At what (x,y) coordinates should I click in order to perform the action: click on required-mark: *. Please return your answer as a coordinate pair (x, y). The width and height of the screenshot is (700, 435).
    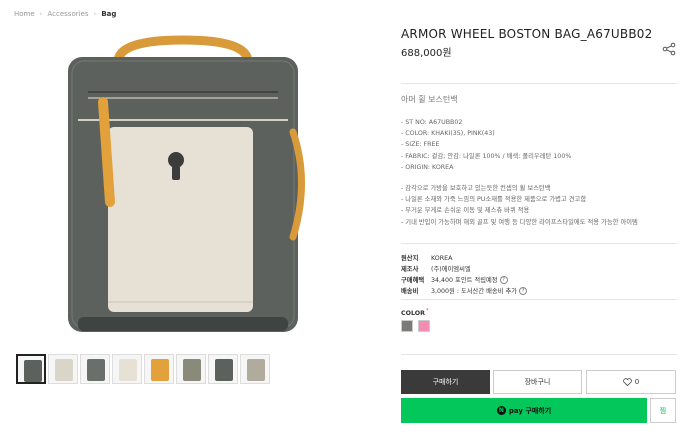
    Looking at the image, I should click on (427, 311).